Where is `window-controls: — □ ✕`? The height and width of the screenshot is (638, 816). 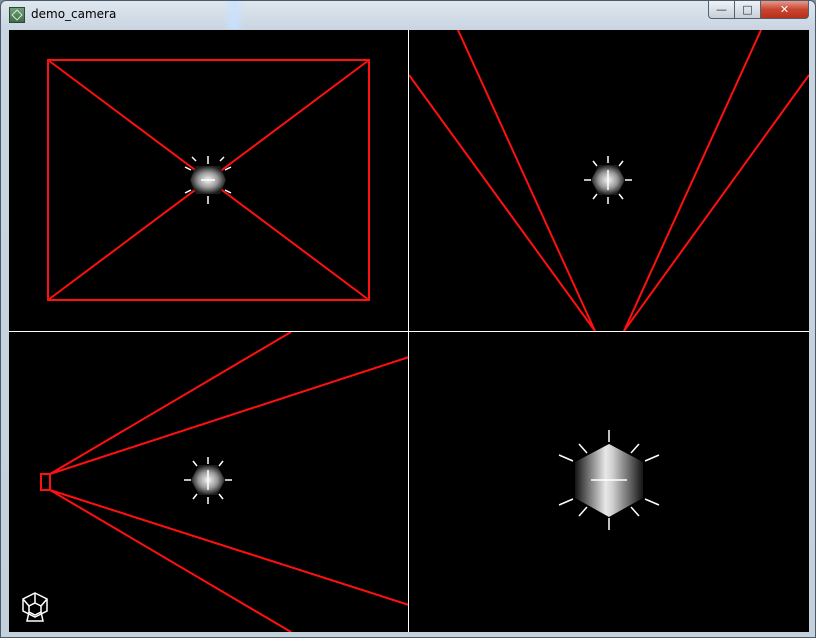
window-controls: — □ ✕ is located at coordinates (758, 11).